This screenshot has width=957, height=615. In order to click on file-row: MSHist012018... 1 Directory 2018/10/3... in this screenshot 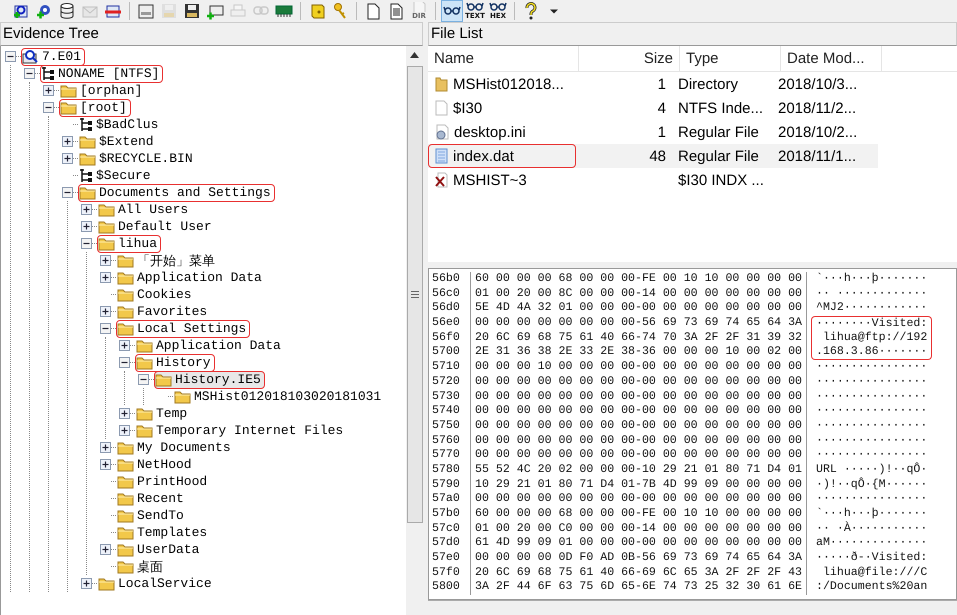, I will do `click(653, 84)`.